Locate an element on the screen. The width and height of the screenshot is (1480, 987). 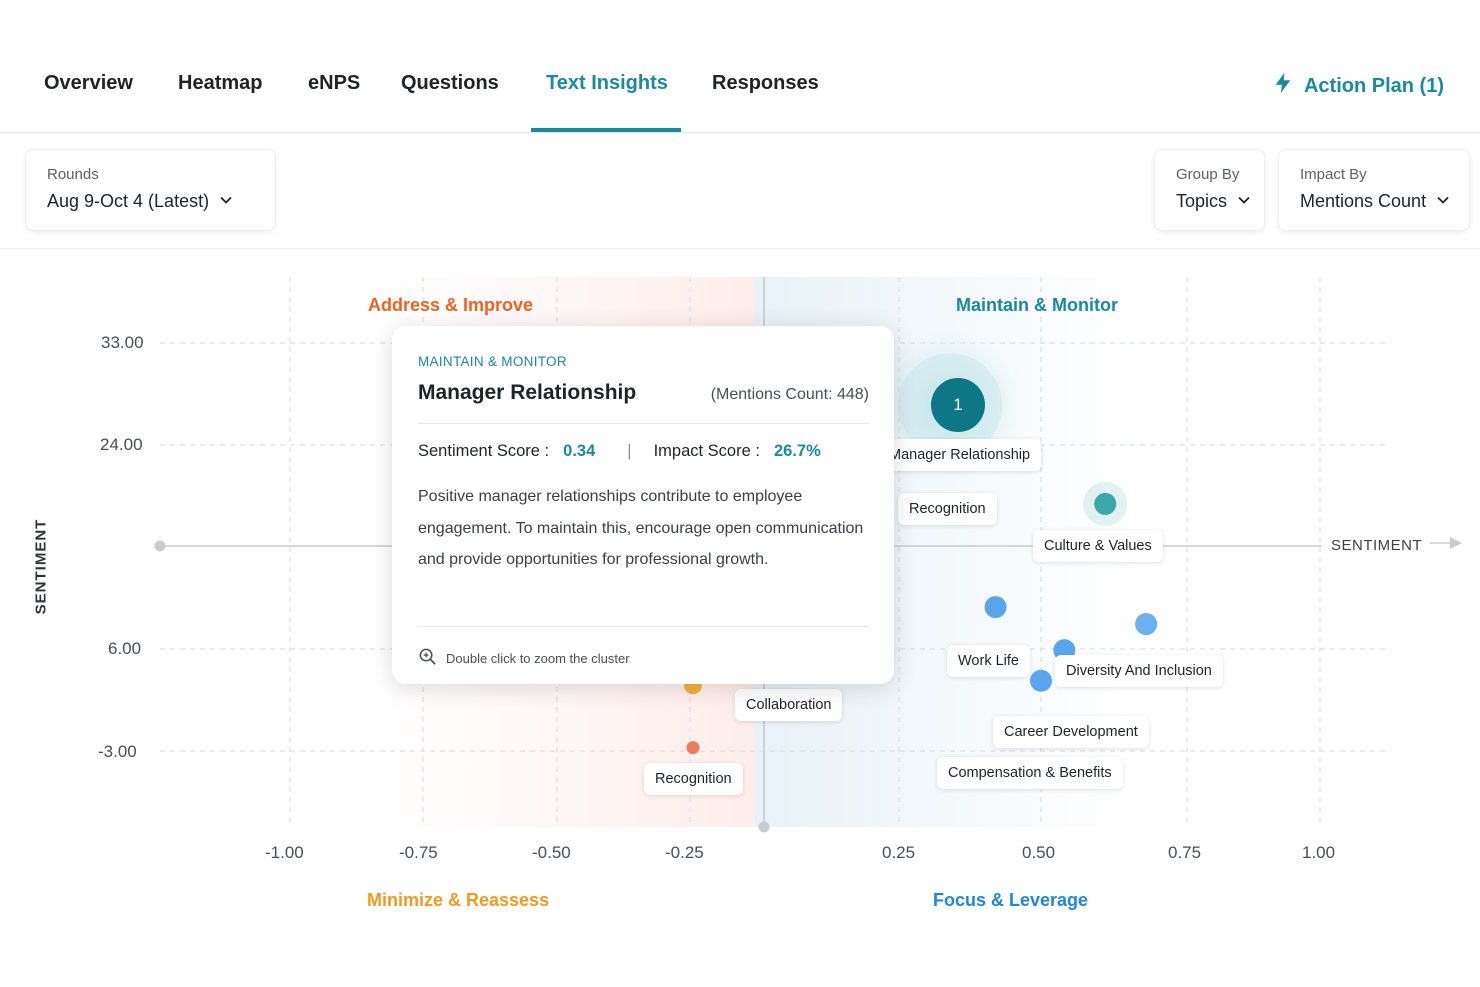
quadrant-label-address-improve: Address & Improve is located at coordinates (451, 305).